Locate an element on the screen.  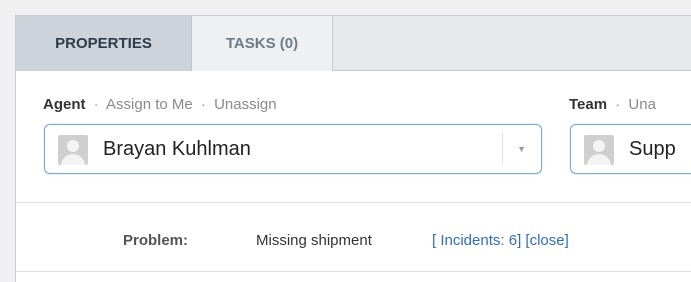
team-select-value: Supp is located at coordinates (652, 149).